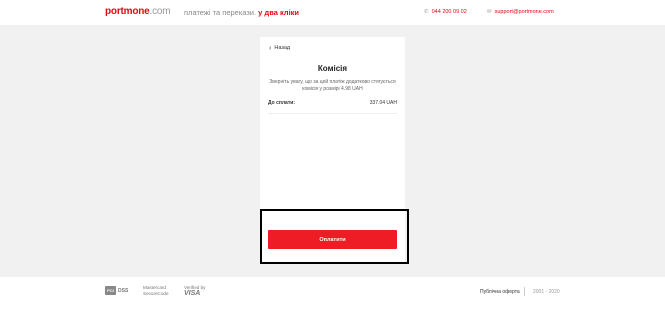 The width and height of the screenshot is (665, 309). Describe the element at coordinates (127, 11) in the screenshot. I see `logo-brand: portmone` at that location.